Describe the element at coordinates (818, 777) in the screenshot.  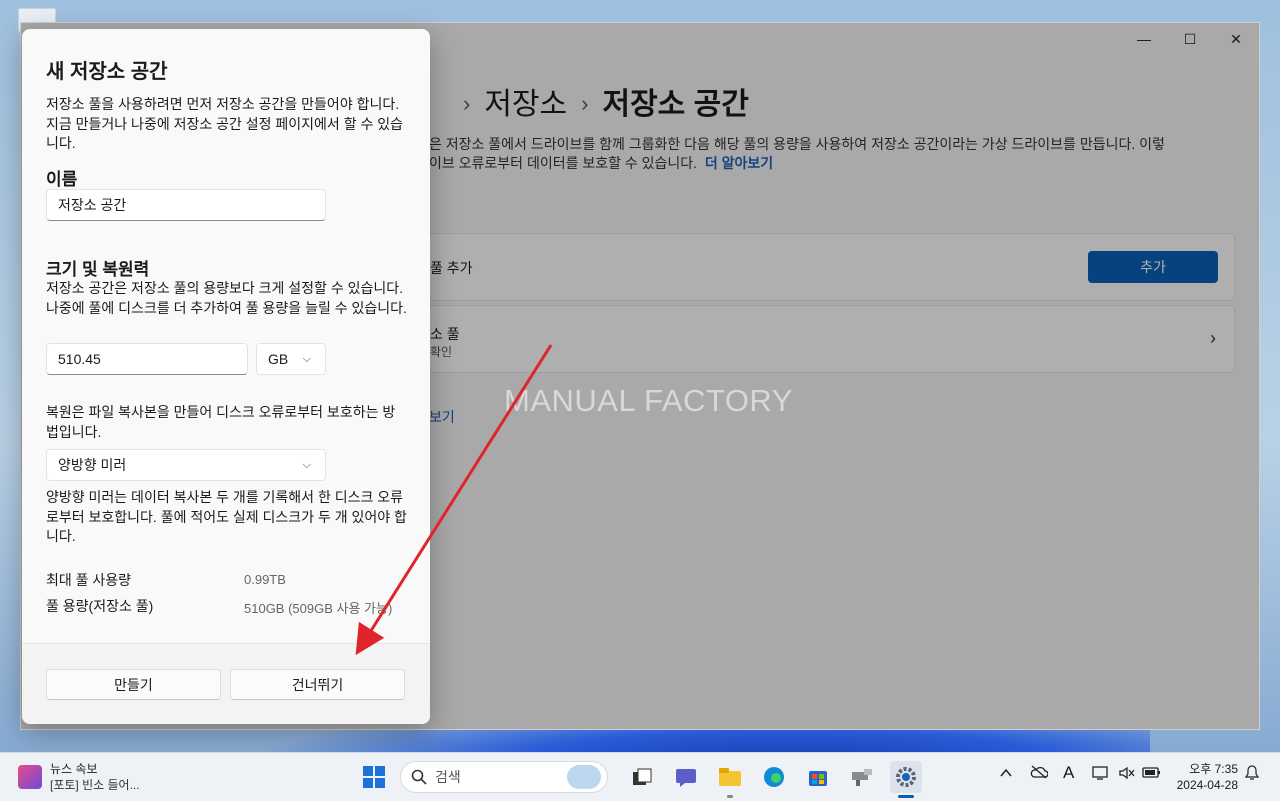
I see `store-icon` at that location.